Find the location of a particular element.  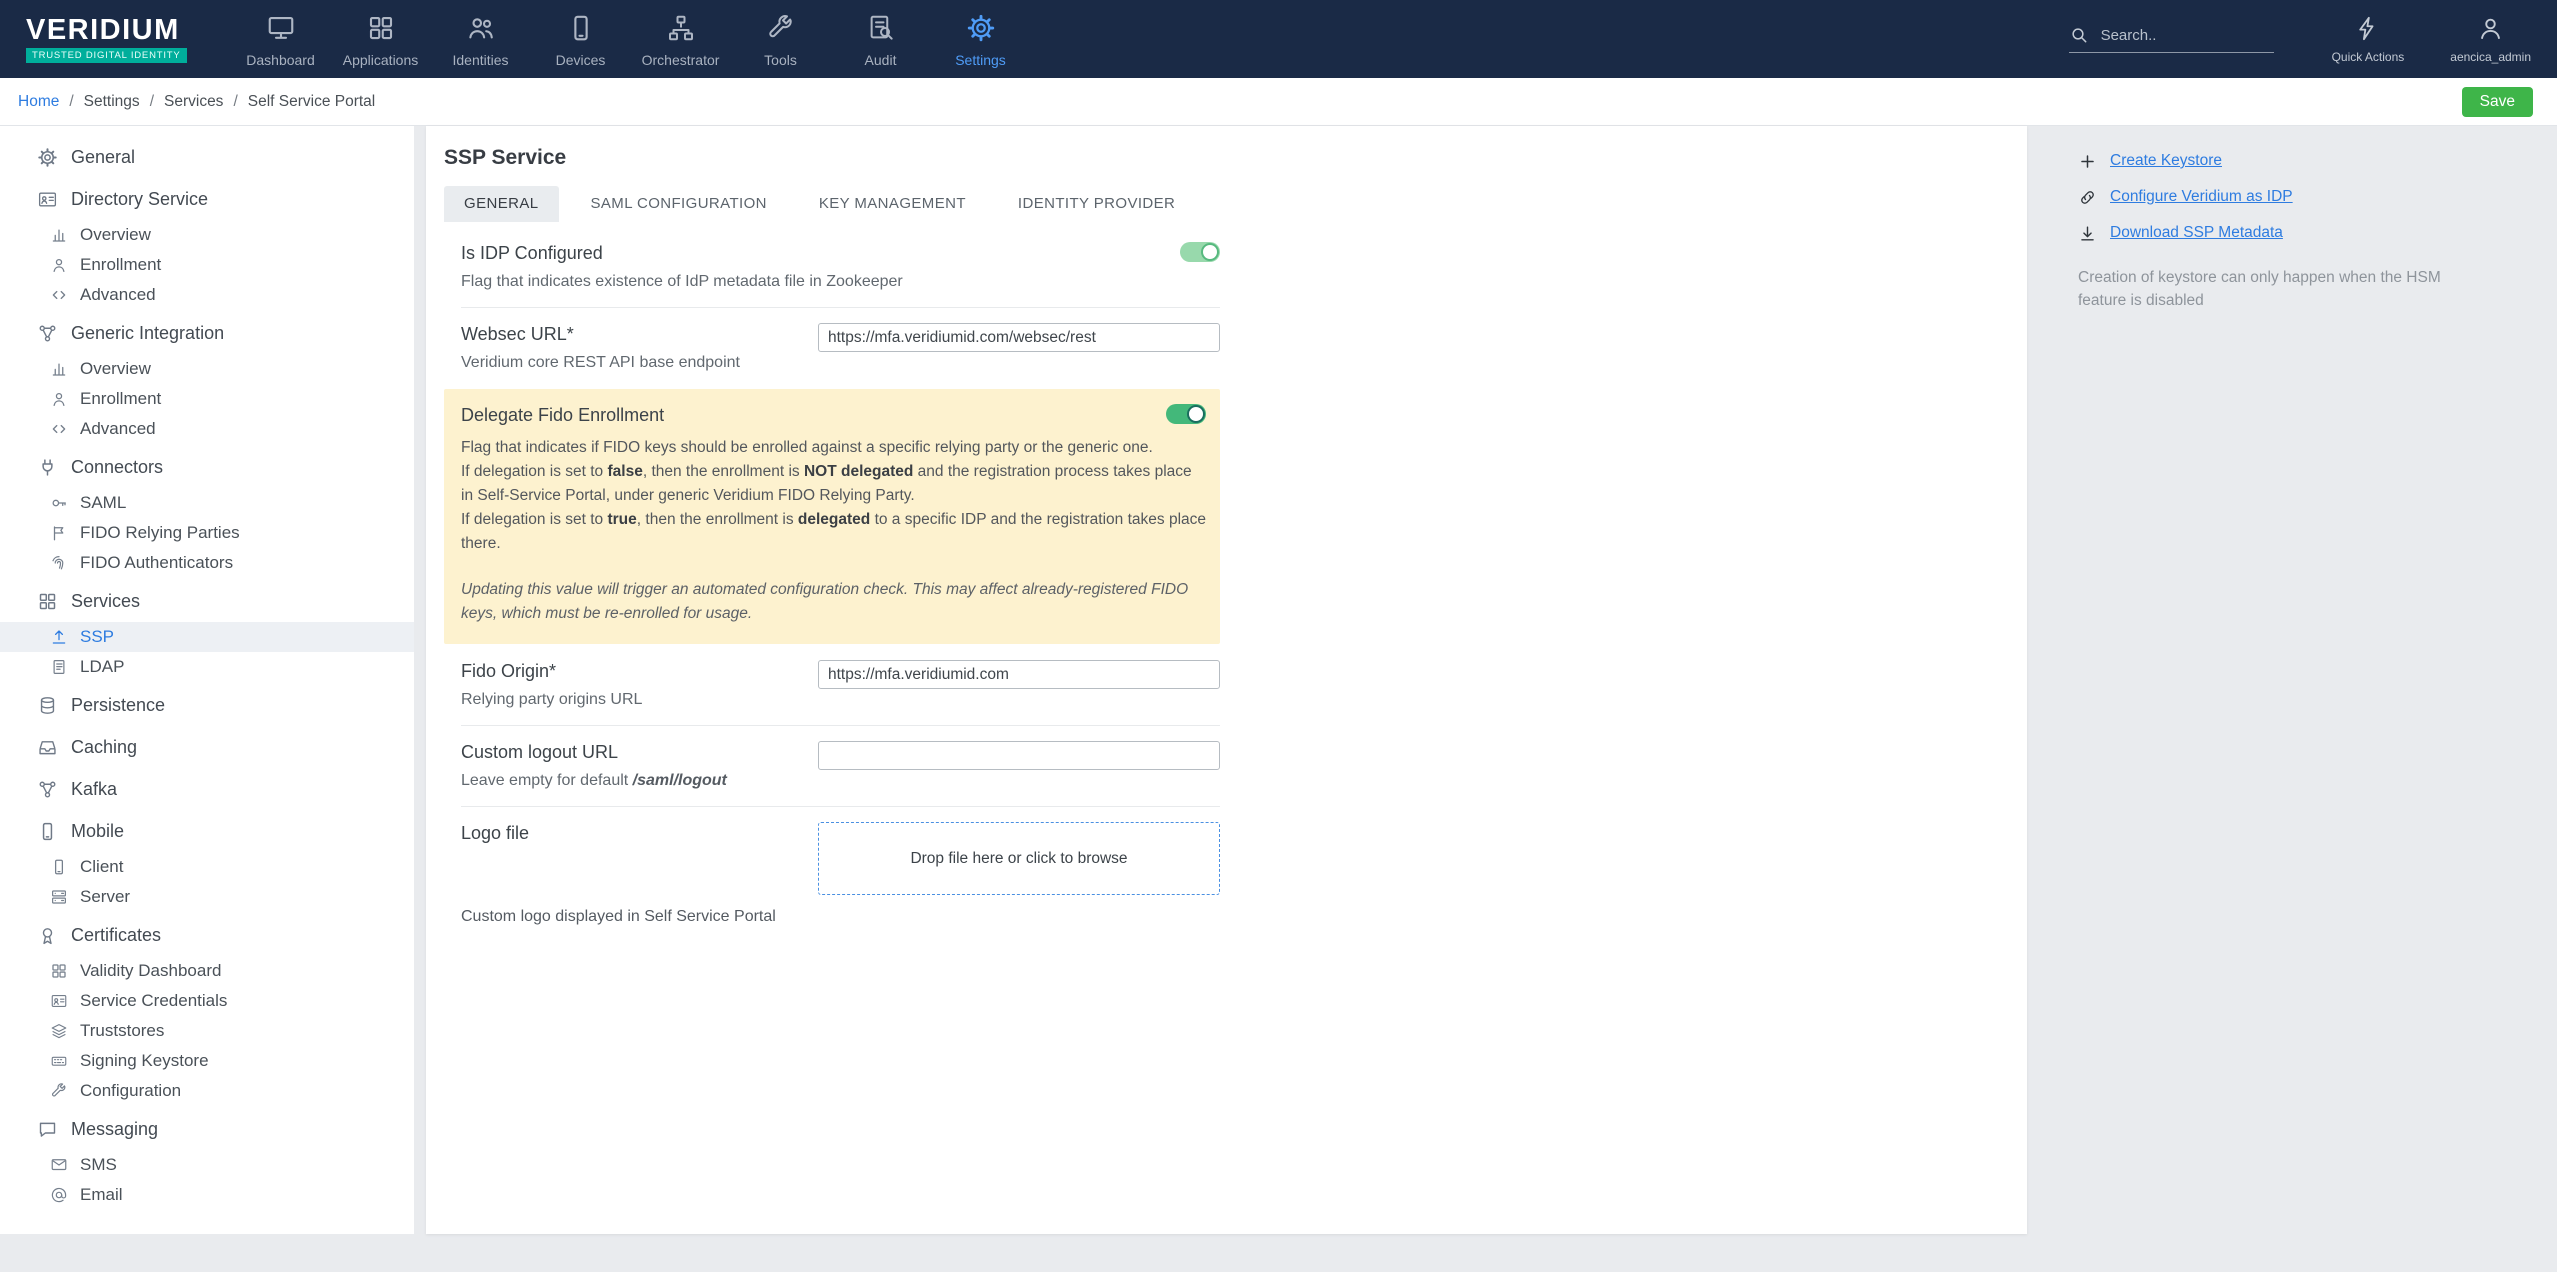

sidebar-item-generic-integration: Generic Integration is located at coordinates (207, 333).